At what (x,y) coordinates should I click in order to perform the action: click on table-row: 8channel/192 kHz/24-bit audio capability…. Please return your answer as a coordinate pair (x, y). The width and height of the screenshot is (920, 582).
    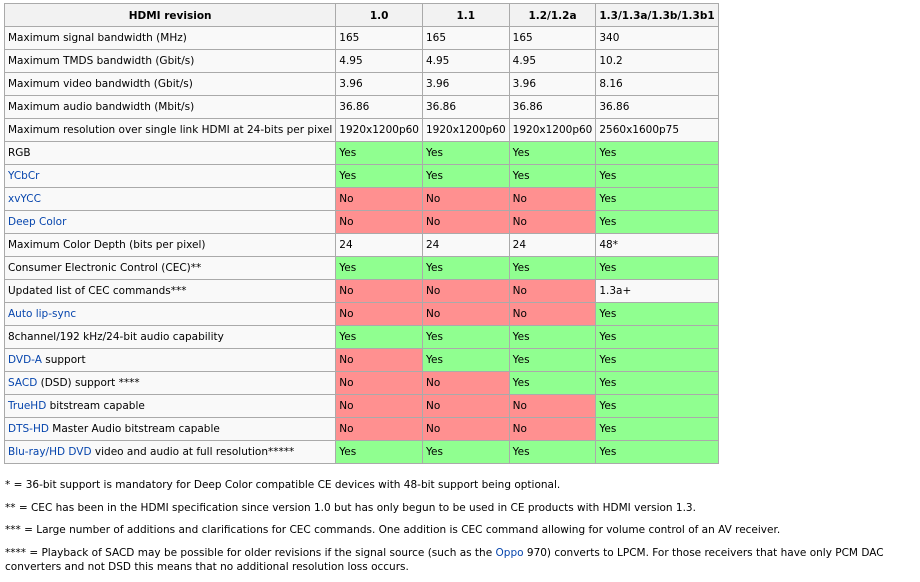
    Looking at the image, I should click on (361, 337).